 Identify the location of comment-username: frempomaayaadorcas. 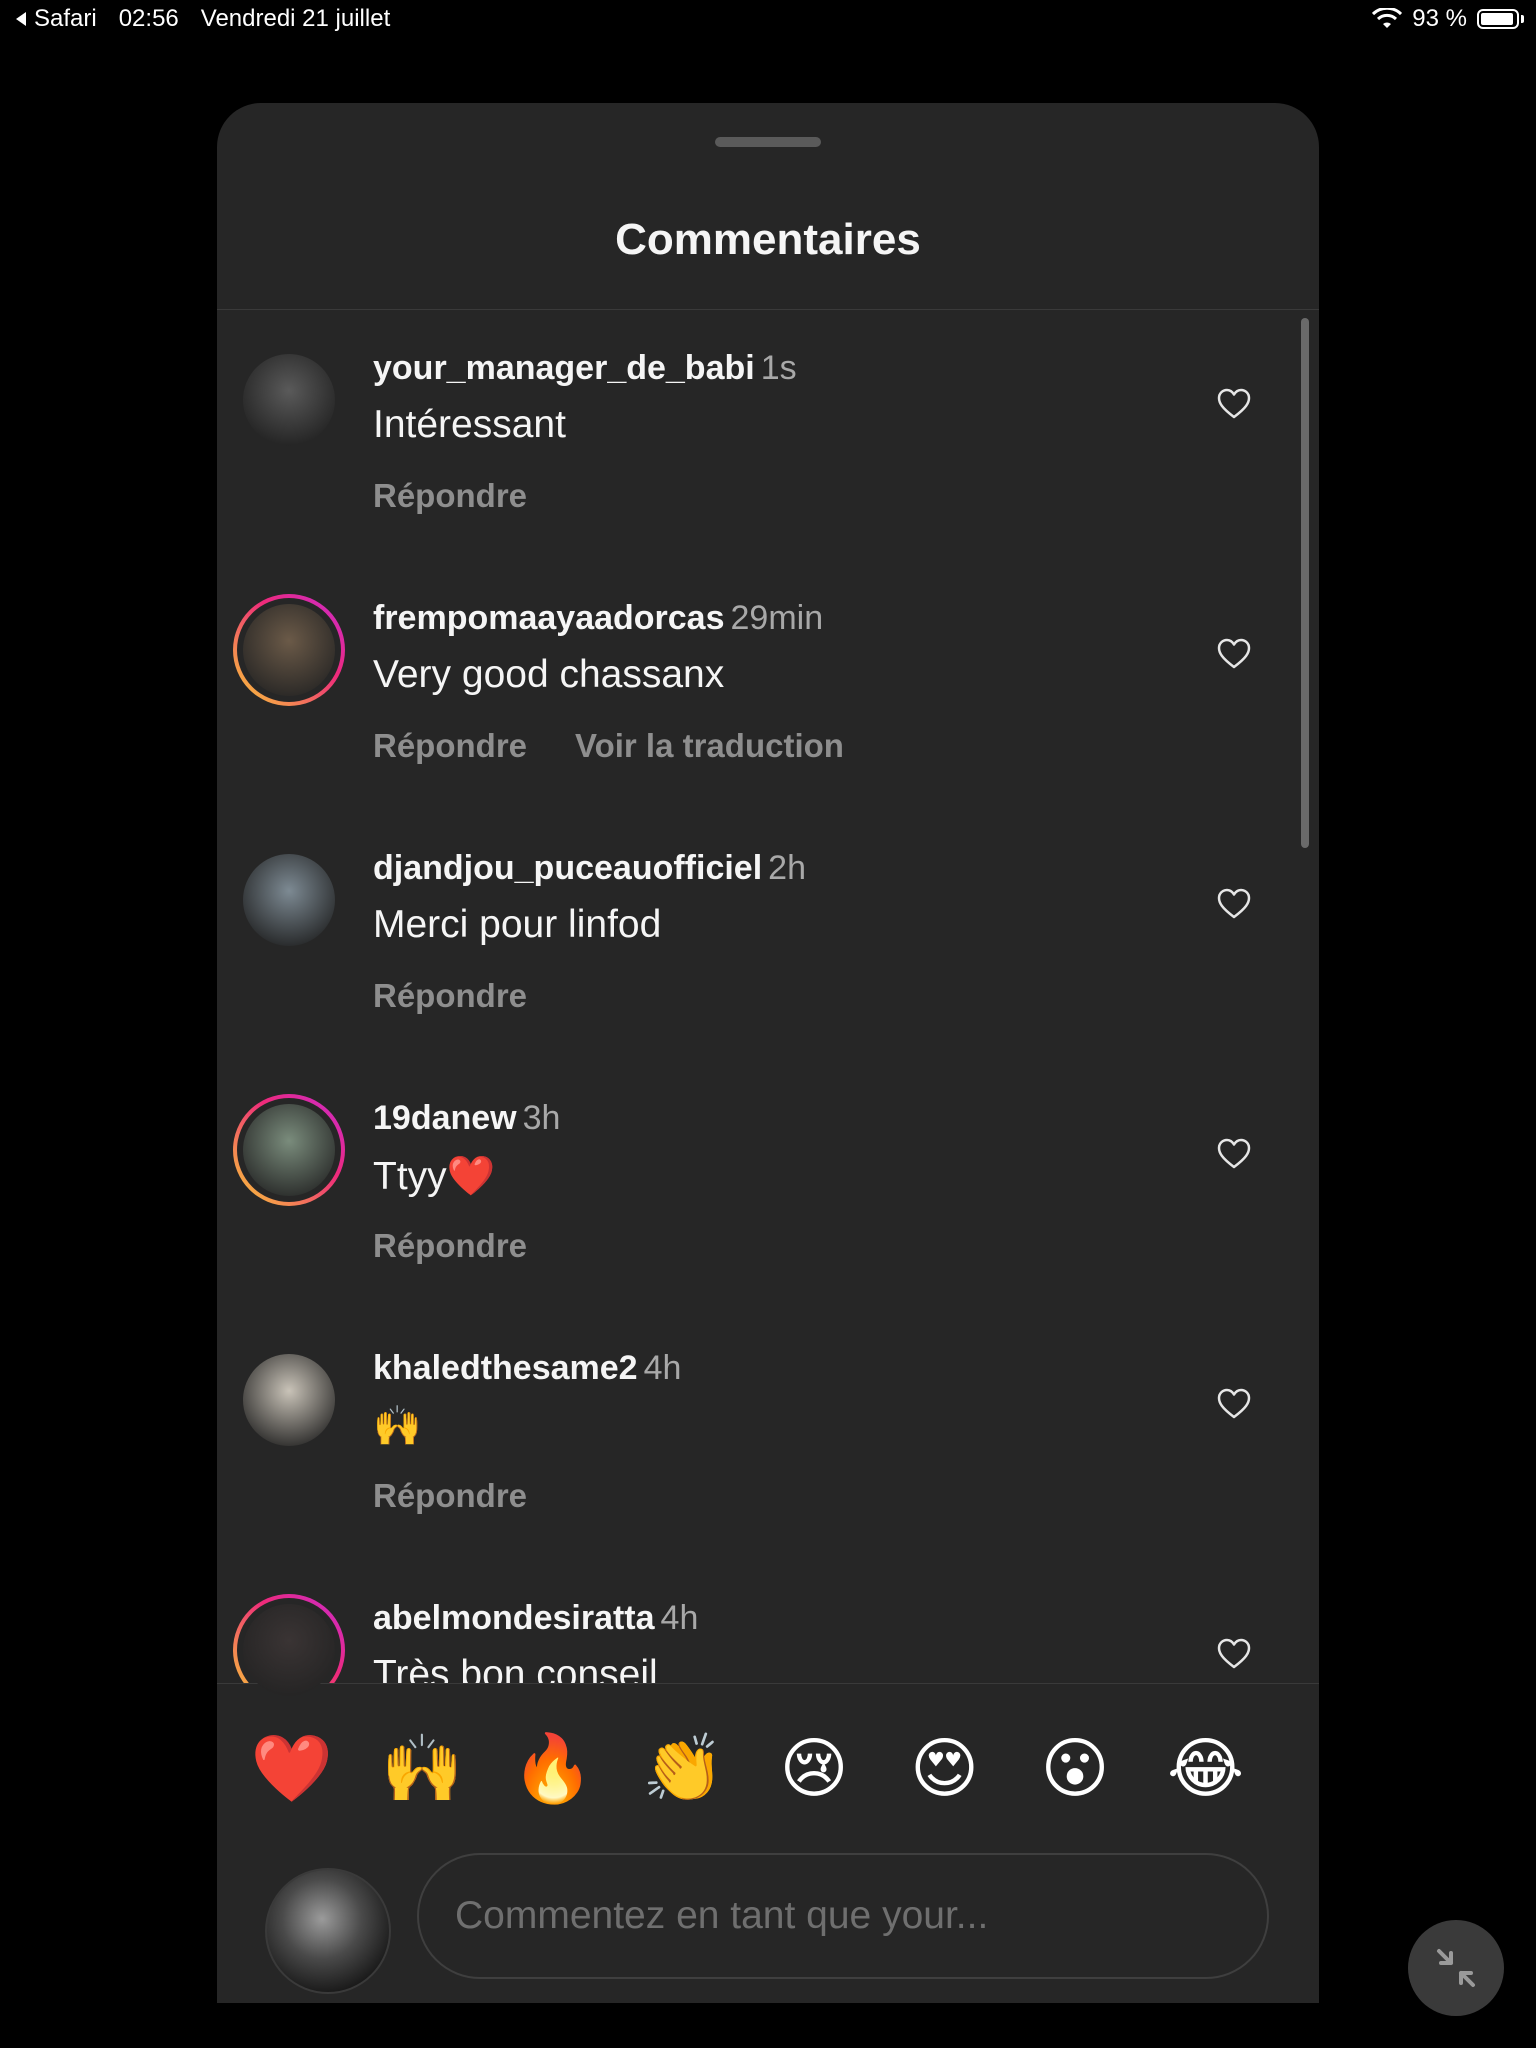
(549, 618).